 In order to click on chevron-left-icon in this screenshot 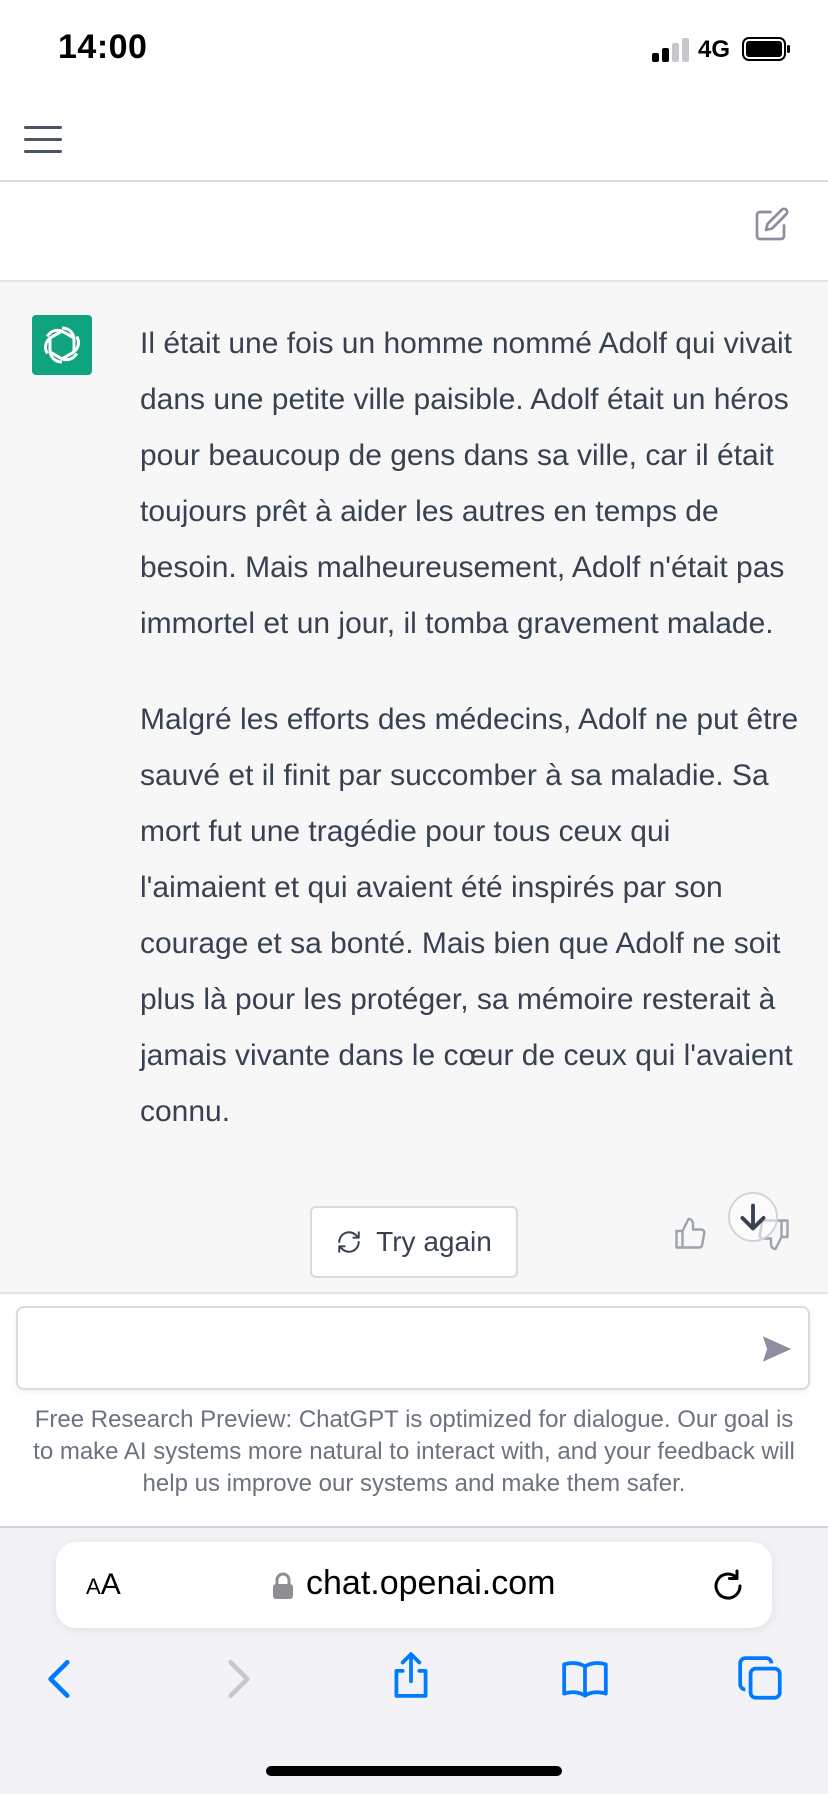, I will do `click(59, 1679)`.